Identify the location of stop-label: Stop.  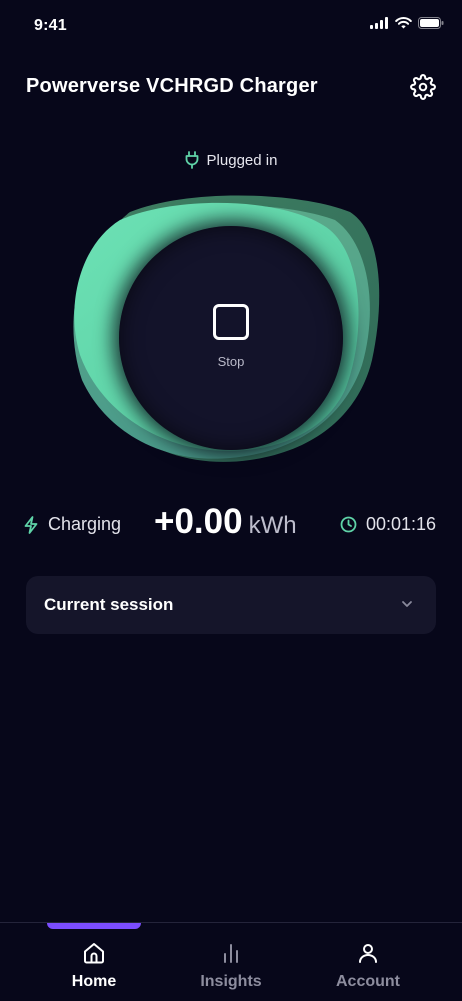
(231, 361).